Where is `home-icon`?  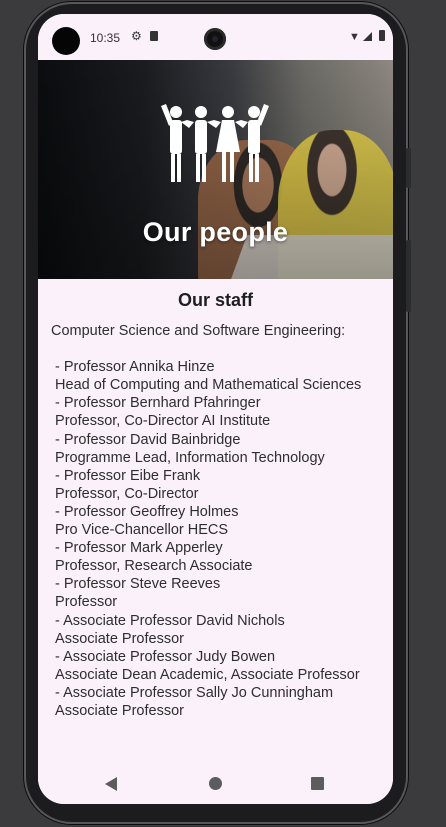 home-icon is located at coordinates (215, 783).